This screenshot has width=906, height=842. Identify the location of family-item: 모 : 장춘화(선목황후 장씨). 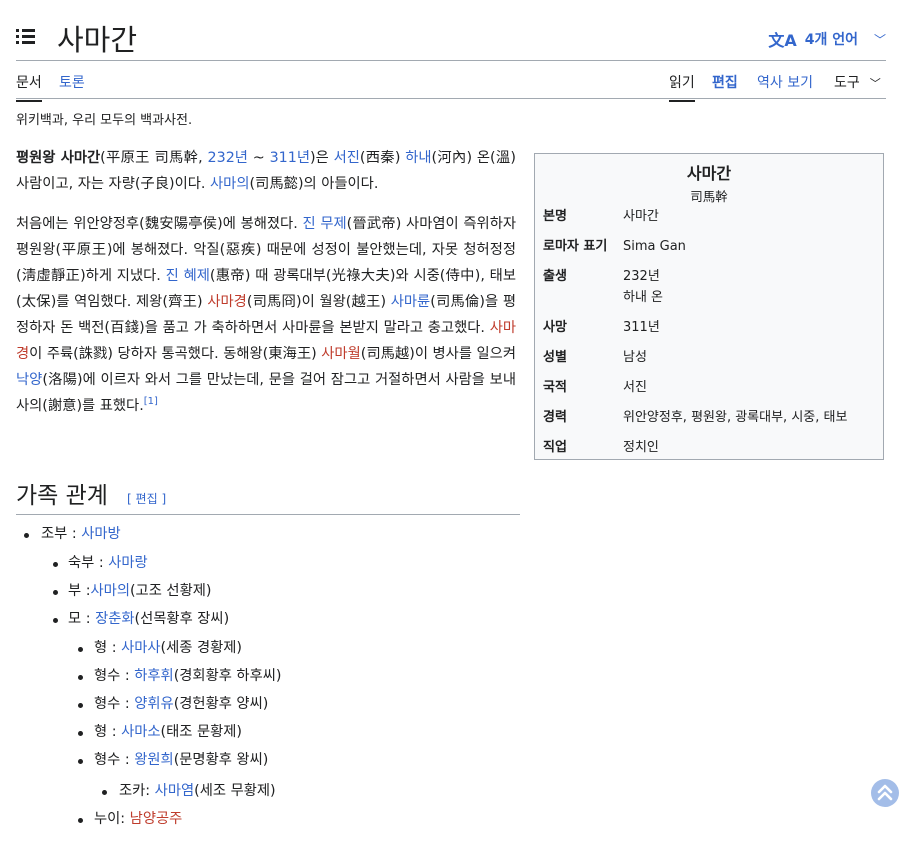
(148, 617).